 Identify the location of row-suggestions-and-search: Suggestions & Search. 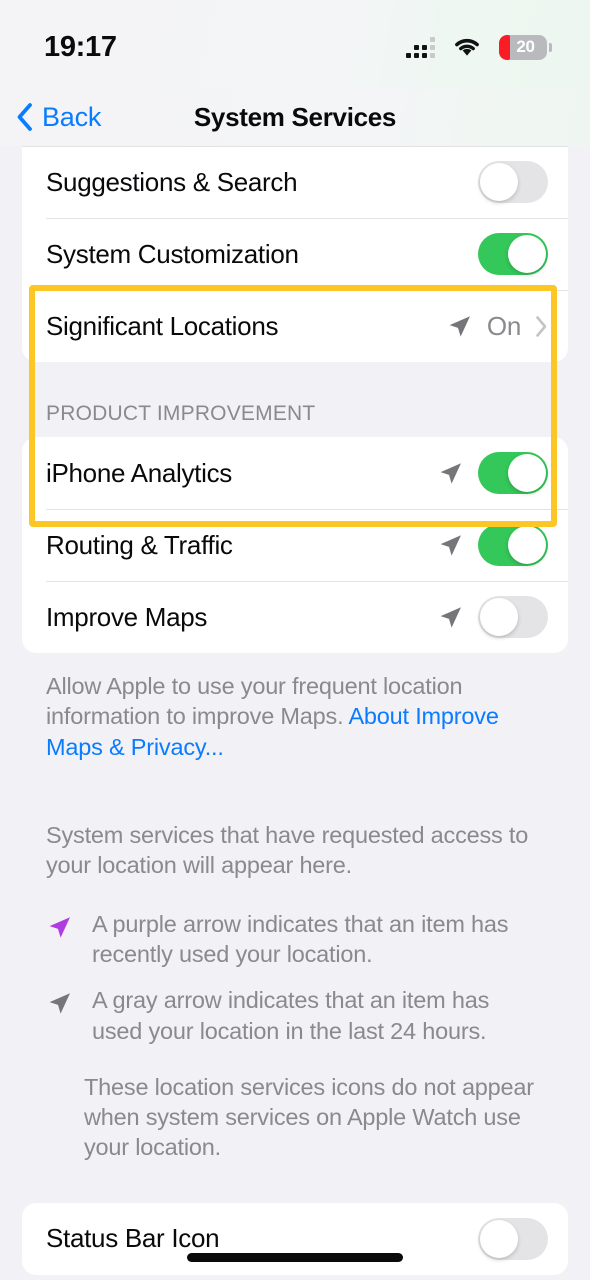
(295, 182).